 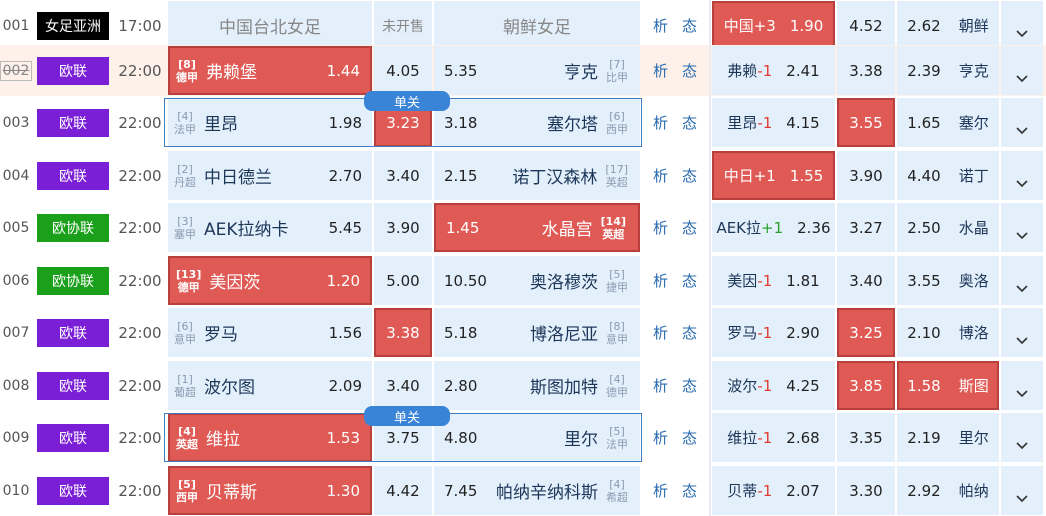 What do you see at coordinates (537, 122) in the screenshot?
I see `away-team-cell: 3.18 塞尔塔 [6] 西甲` at bounding box center [537, 122].